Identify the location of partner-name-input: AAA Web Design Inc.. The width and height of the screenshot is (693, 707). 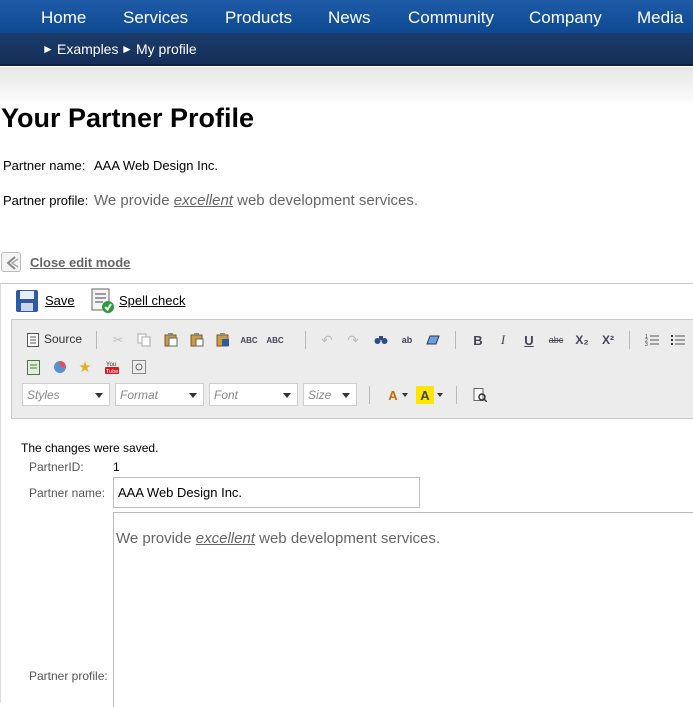
(266, 492).